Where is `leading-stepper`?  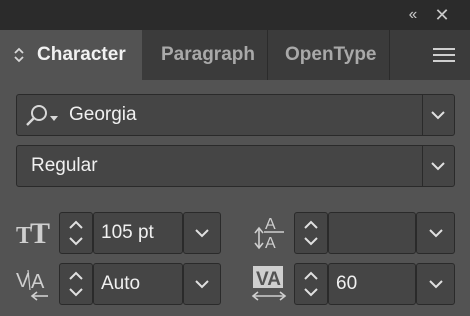
leading-stepper is located at coordinates (311, 233).